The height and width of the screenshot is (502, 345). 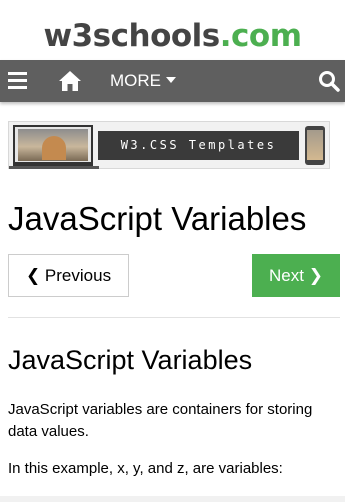 I want to click on next-label: Next, so click(x=286, y=275).